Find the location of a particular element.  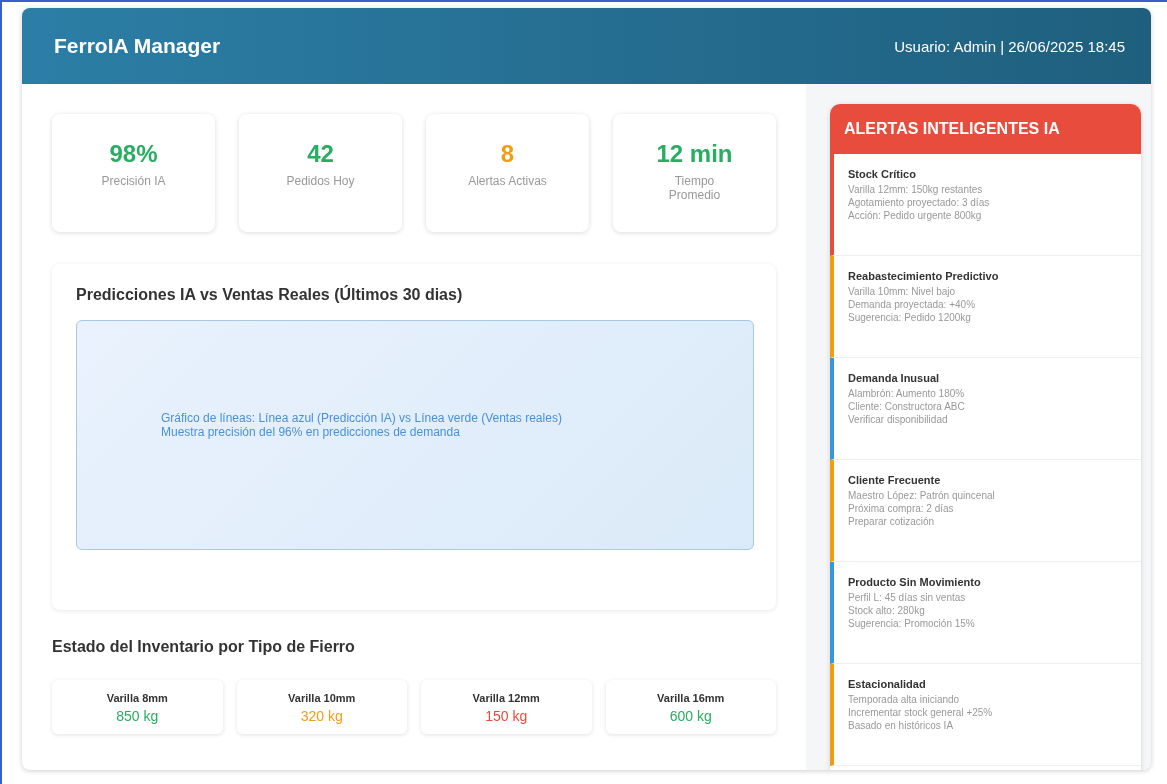

stat-label: Tiempo Promedio is located at coordinates (694, 188).